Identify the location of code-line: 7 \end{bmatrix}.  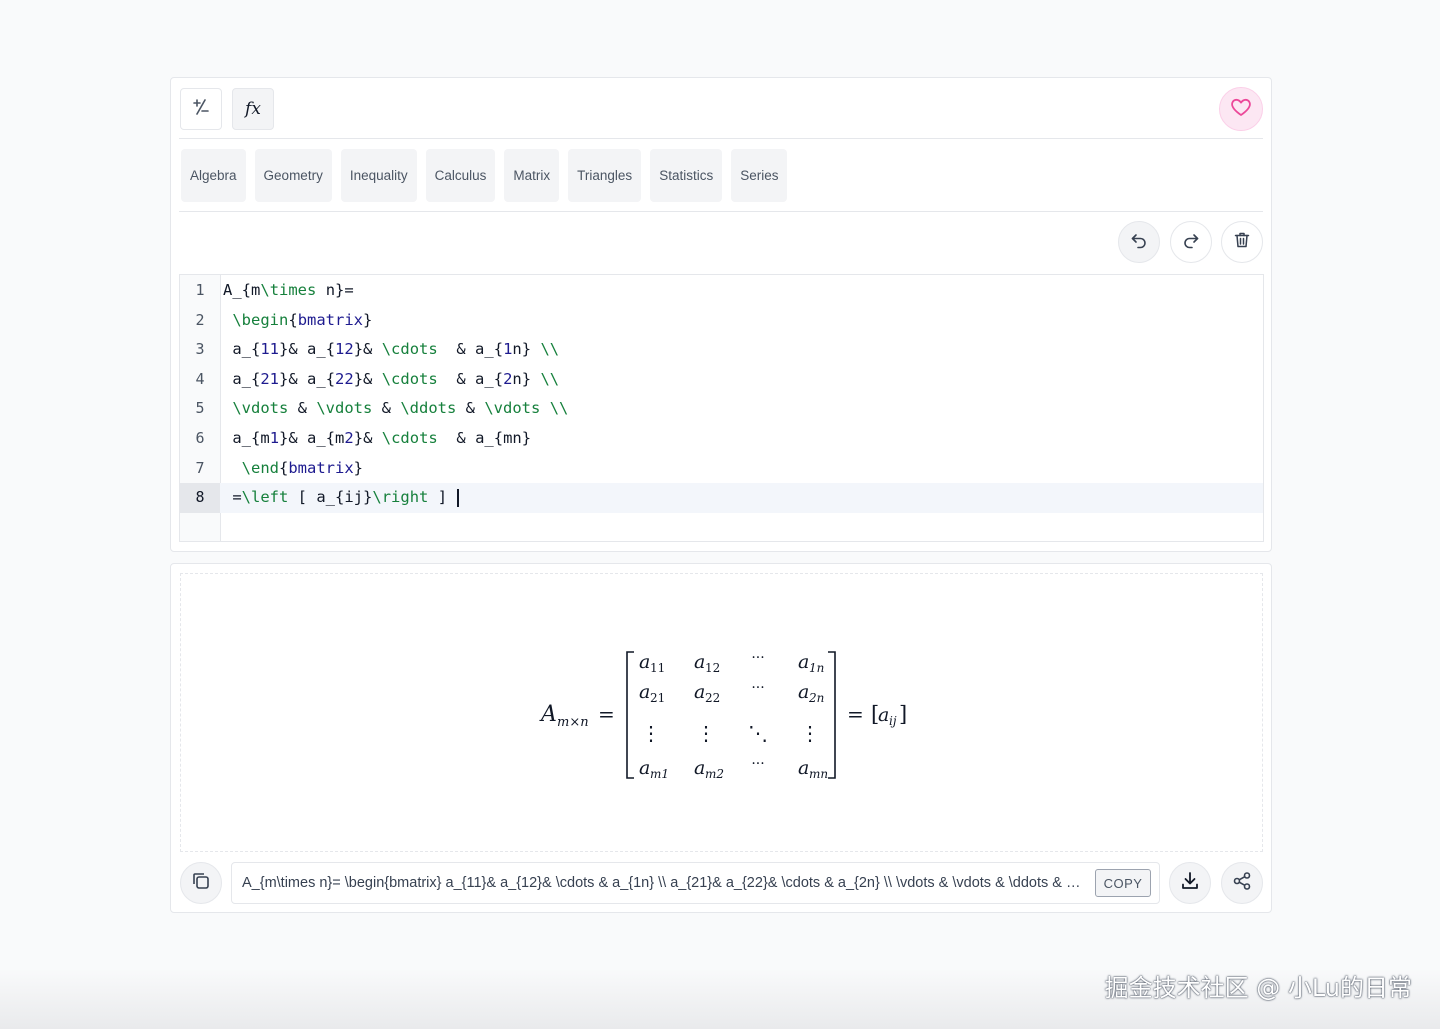
(721, 469).